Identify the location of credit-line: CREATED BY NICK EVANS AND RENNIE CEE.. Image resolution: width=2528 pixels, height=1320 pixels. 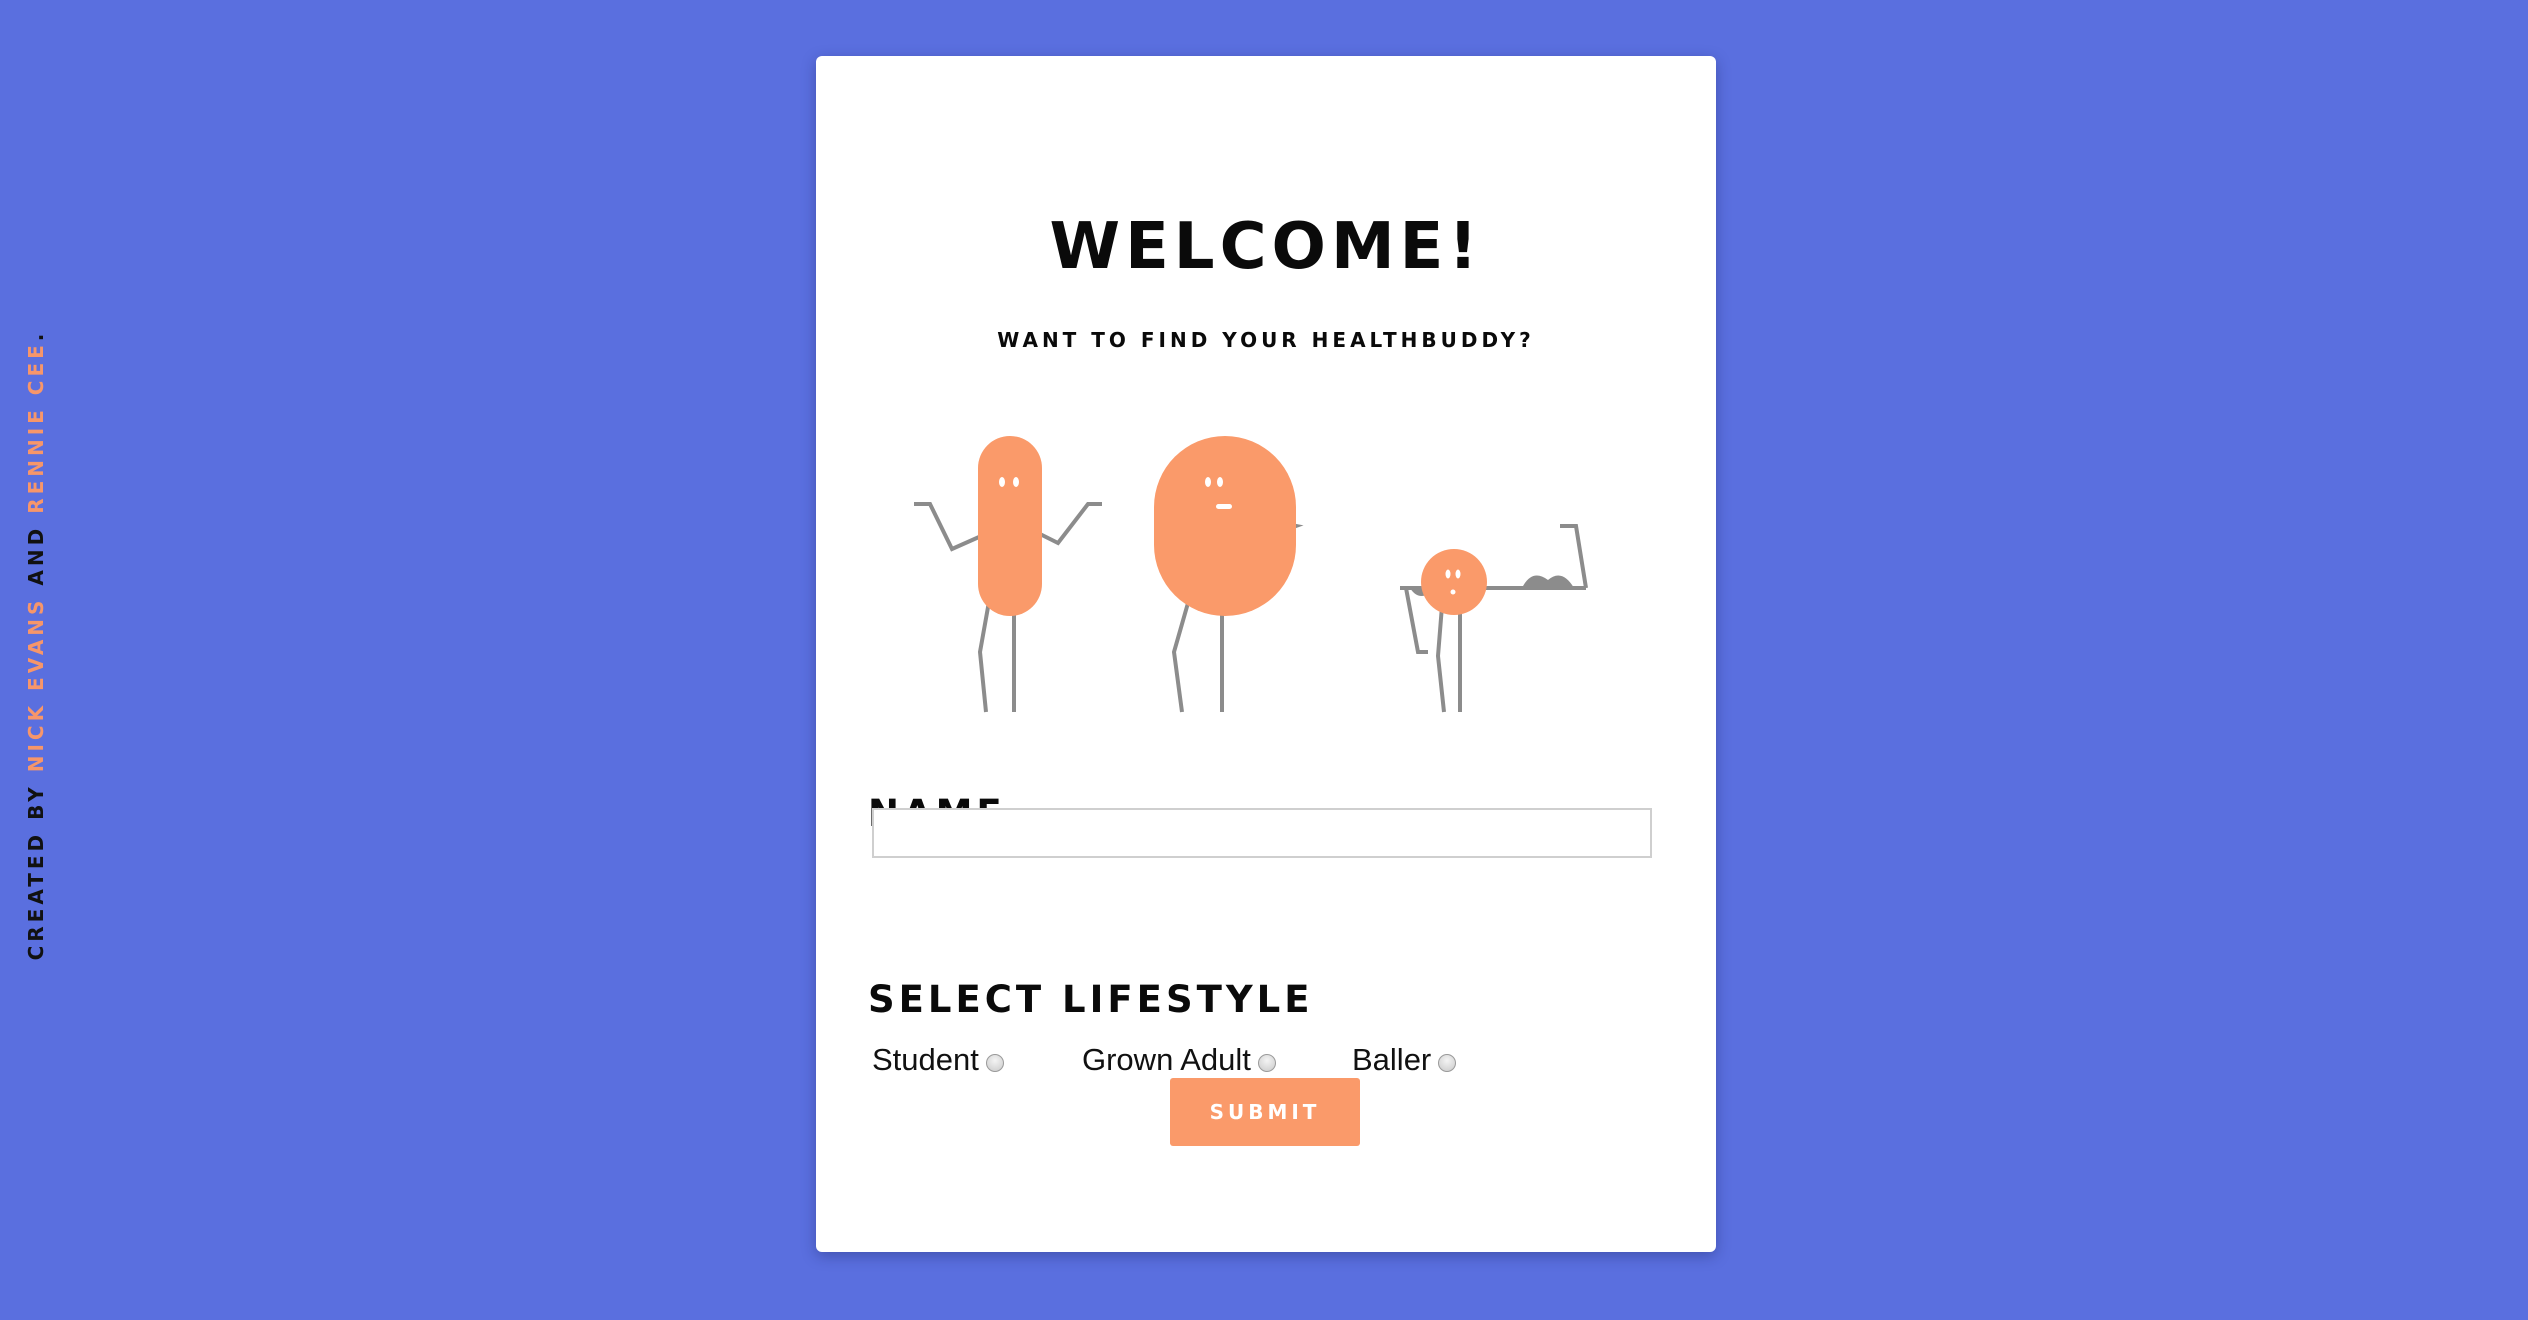
(36, 645).